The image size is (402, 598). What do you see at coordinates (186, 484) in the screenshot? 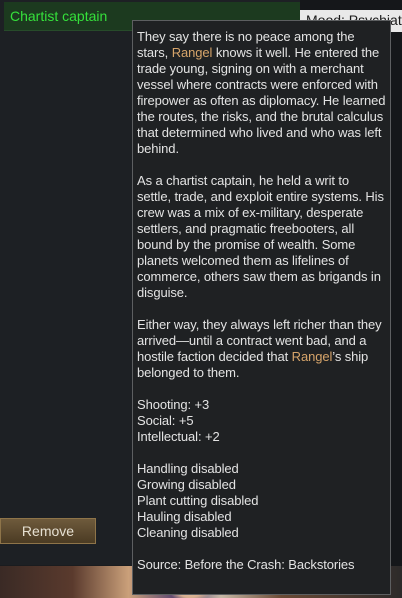
I see `disabled-work-type: Growing disabled` at bounding box center [186, 484].